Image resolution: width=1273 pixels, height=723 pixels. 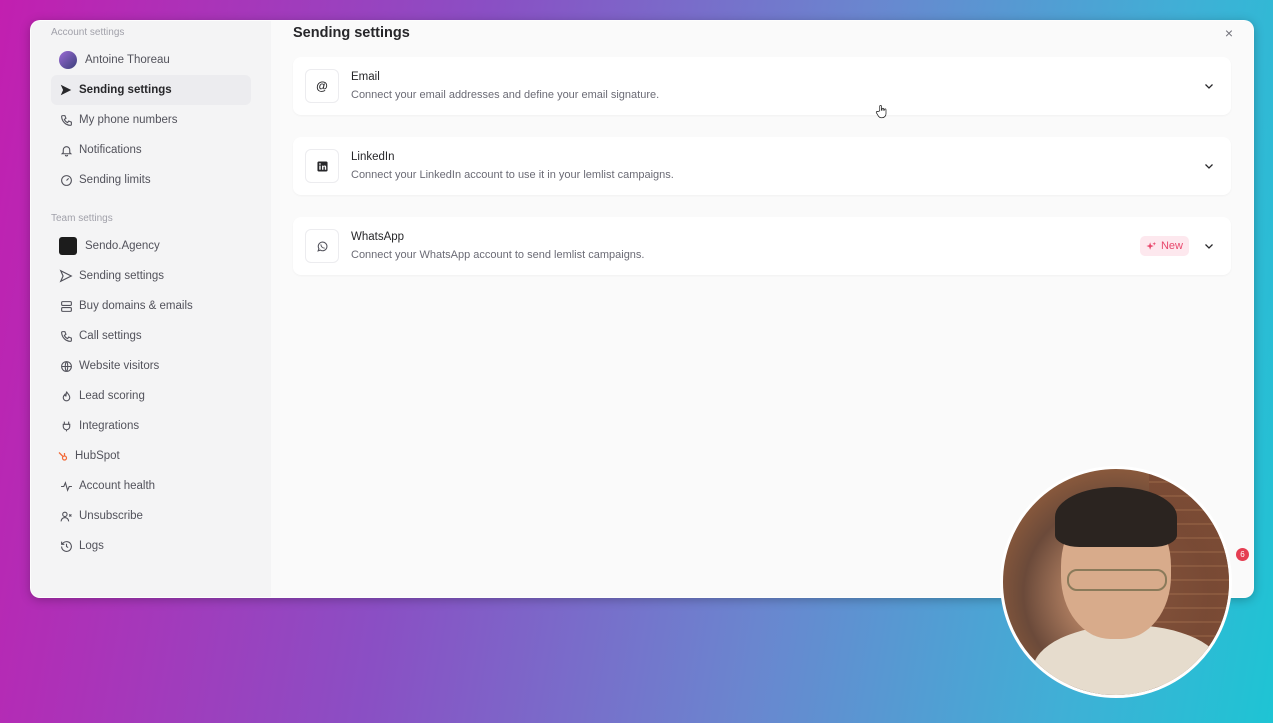 I want to click on server-icon, so click(x=66, y=306).